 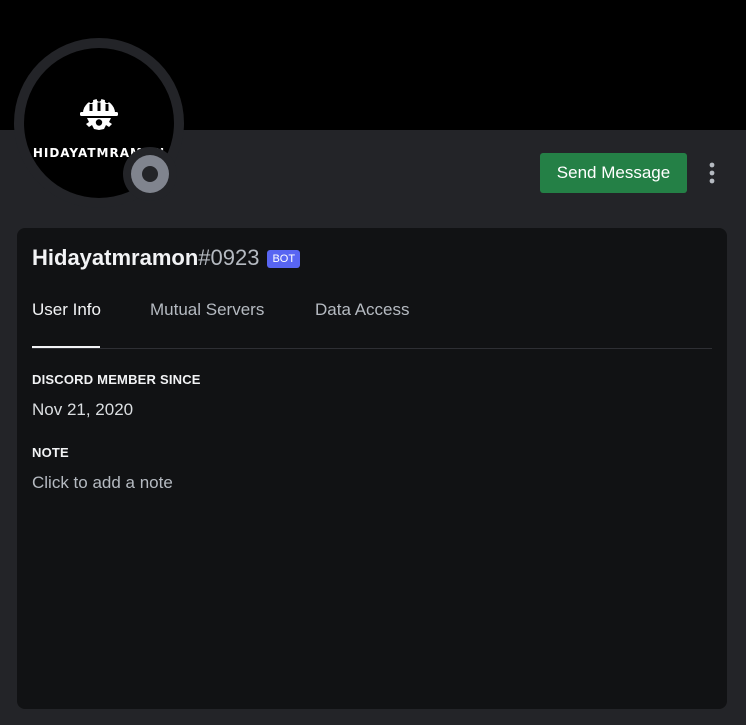 I want to click on send-message-button: Send Message, so click(x=613, y=173).